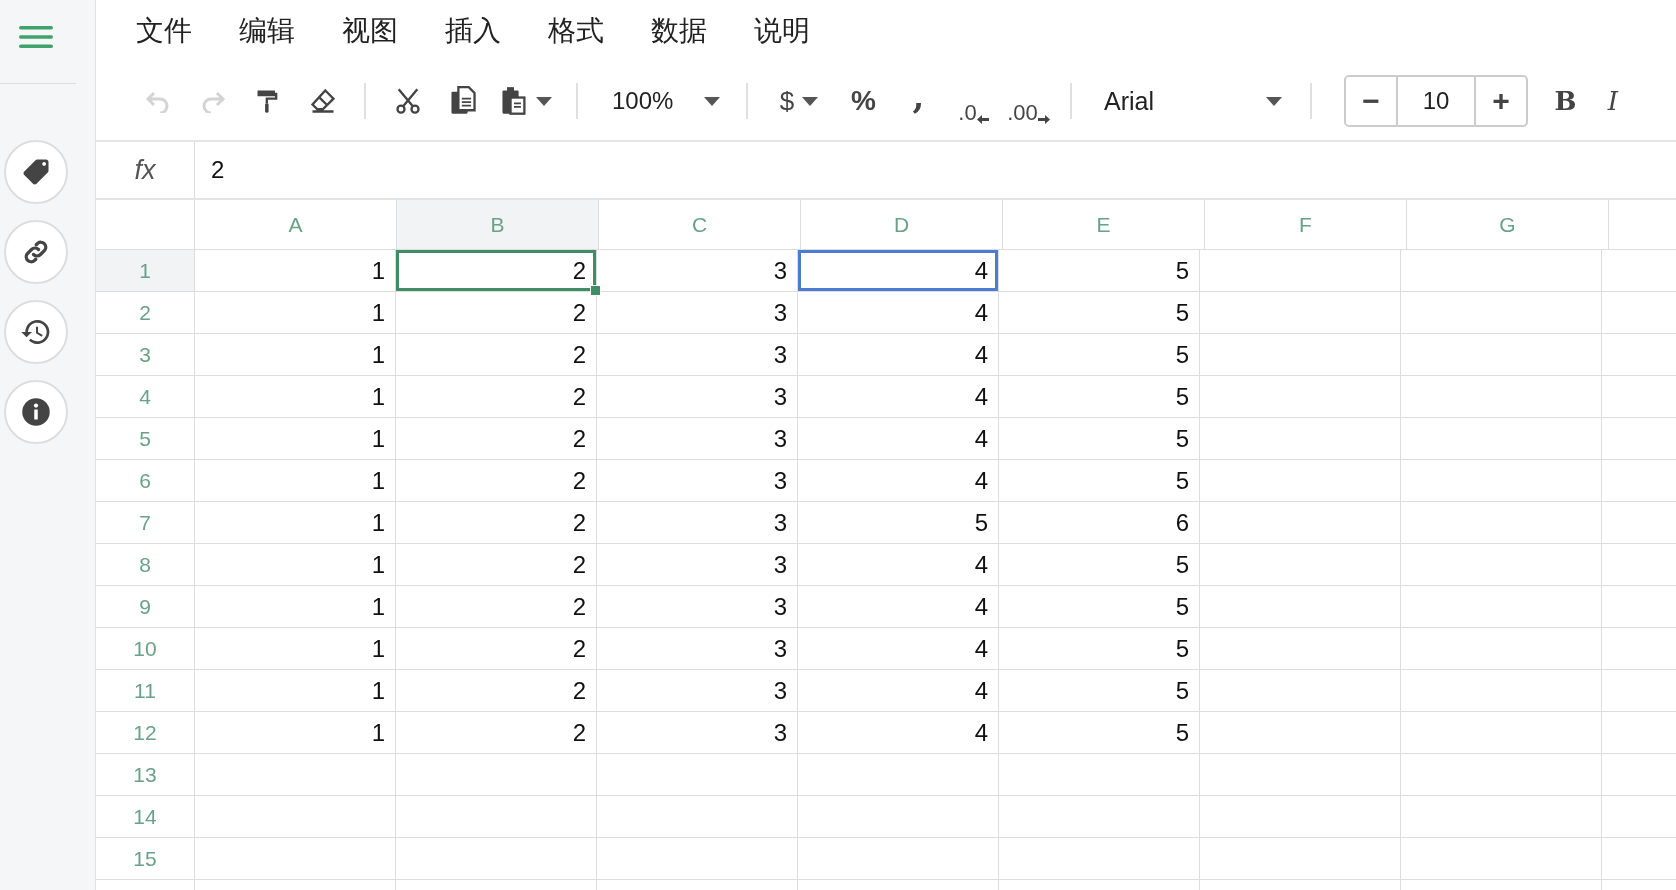 Image resolution: width=1676 pixels, height=890 pixels. What do you see at coordinates (863, 101) in the screenshot?
I see `percent-button: %` at bounding box center [863, 101].